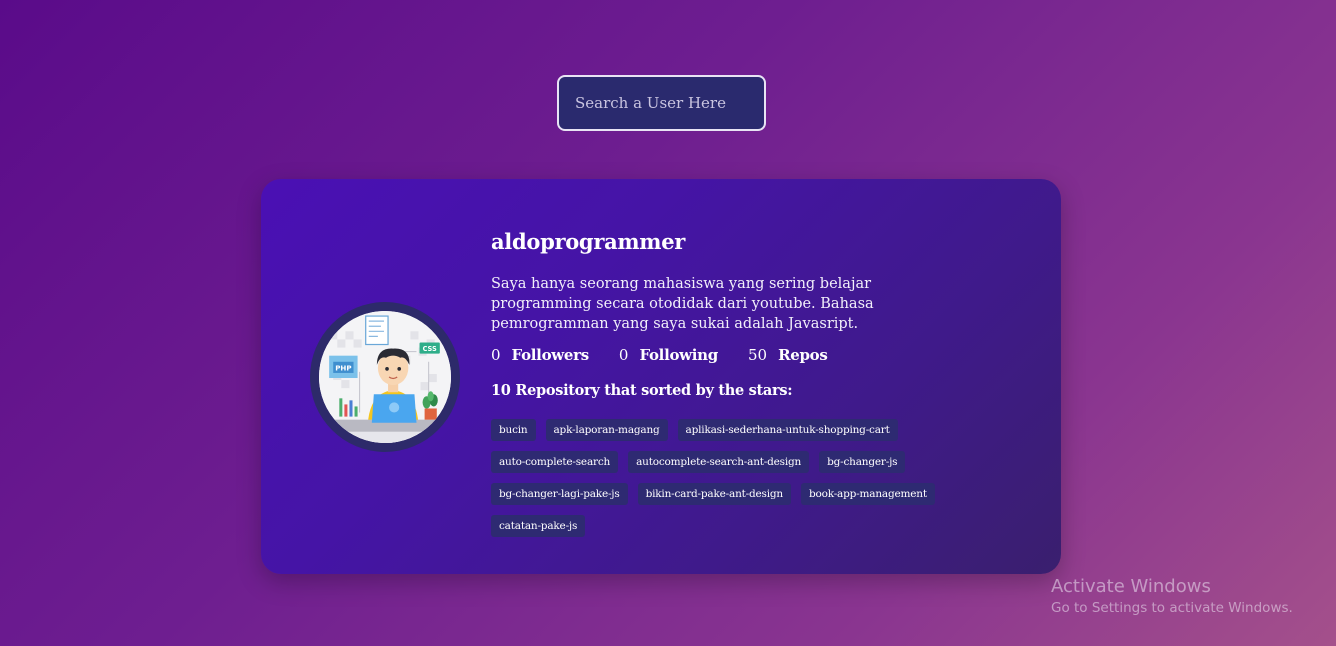 The image size is (1336, 646). I want to click on stat-following: 0 Following, so click(668, 355).